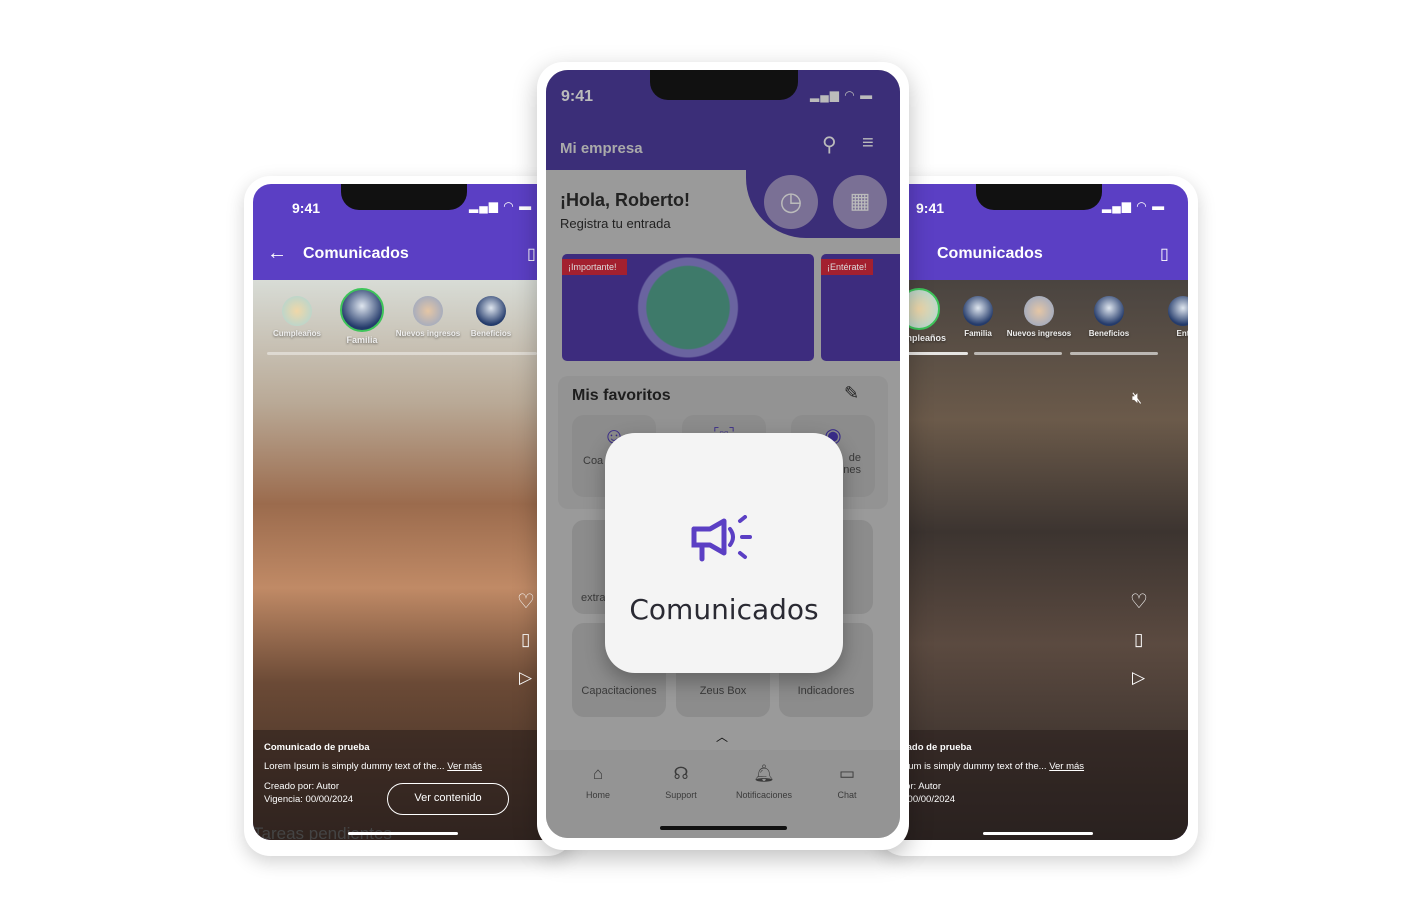 The image size is (1417, 908). I want to click on post-title: Comunicado de prueba, so click(317, 747).